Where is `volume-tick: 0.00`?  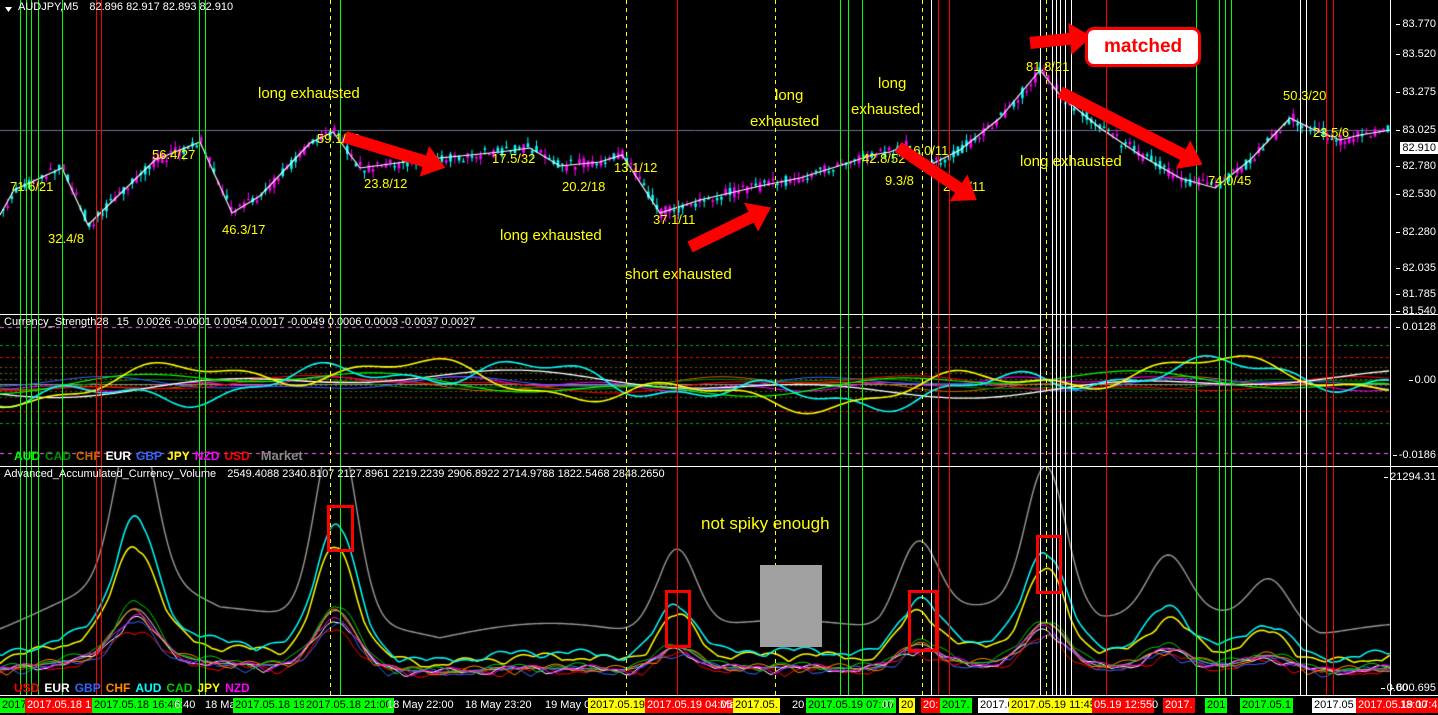
volume-tick: 0.00 is located at coordinates (1394, 688).